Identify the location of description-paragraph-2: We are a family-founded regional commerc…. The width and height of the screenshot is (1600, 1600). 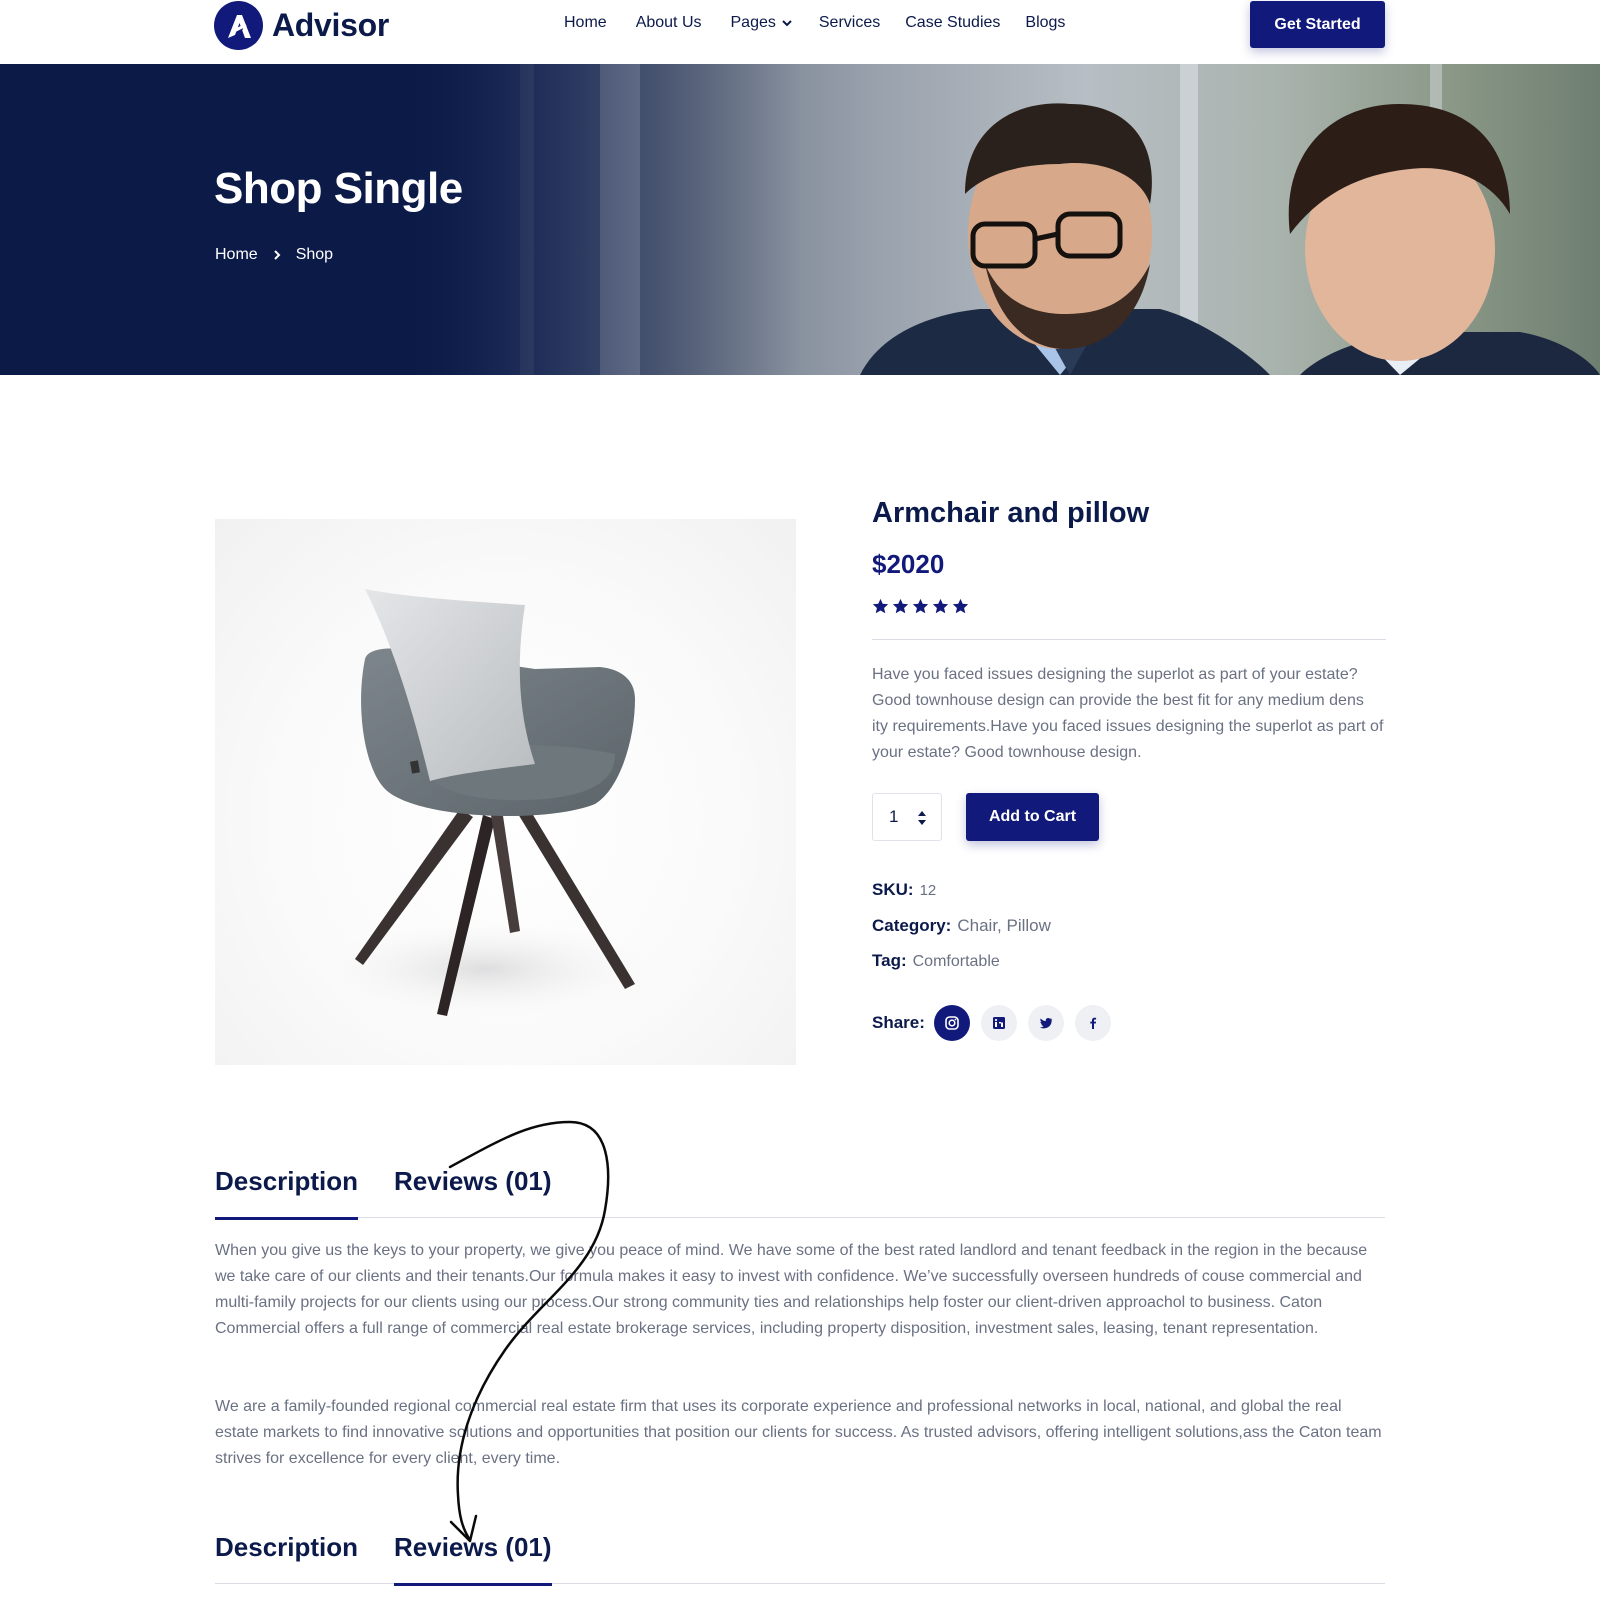
(798, 1432).